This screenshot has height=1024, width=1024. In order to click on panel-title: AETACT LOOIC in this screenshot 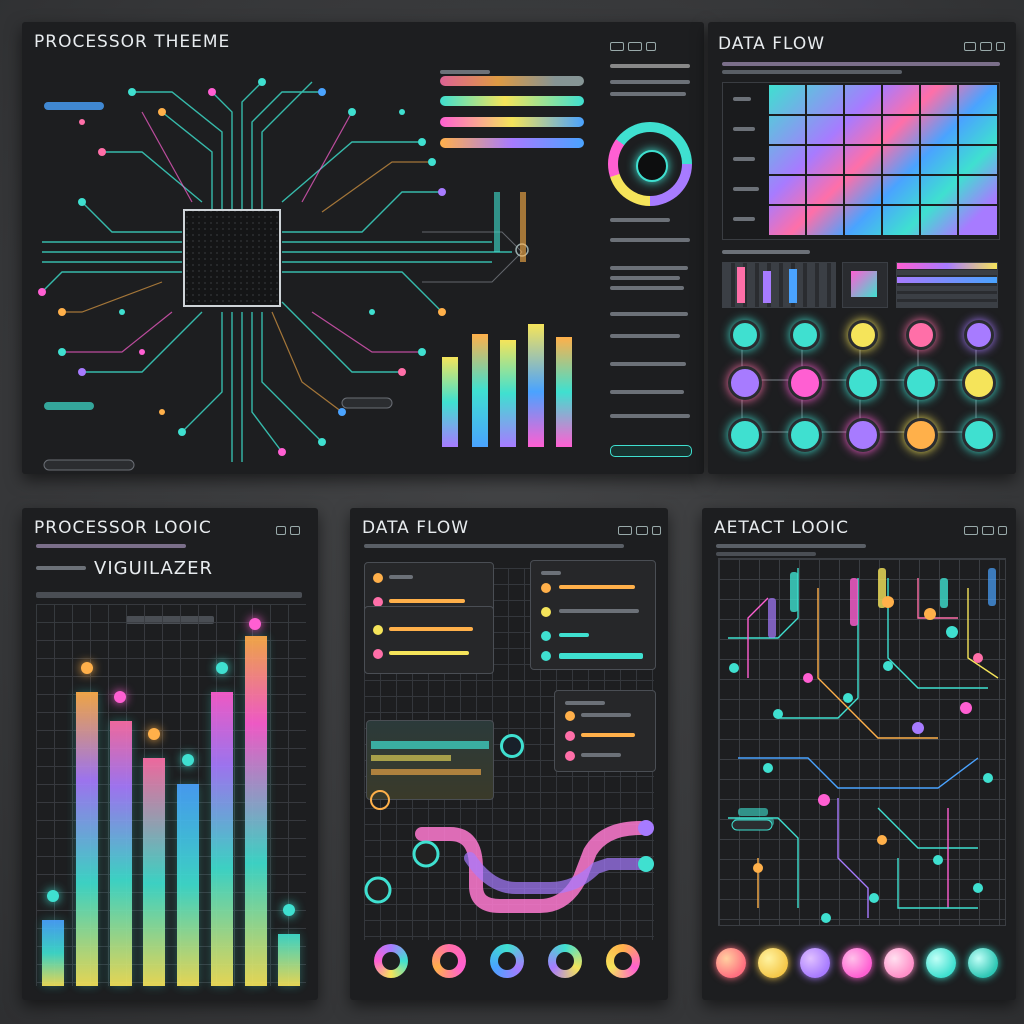, I will do `click(781, 528)`.